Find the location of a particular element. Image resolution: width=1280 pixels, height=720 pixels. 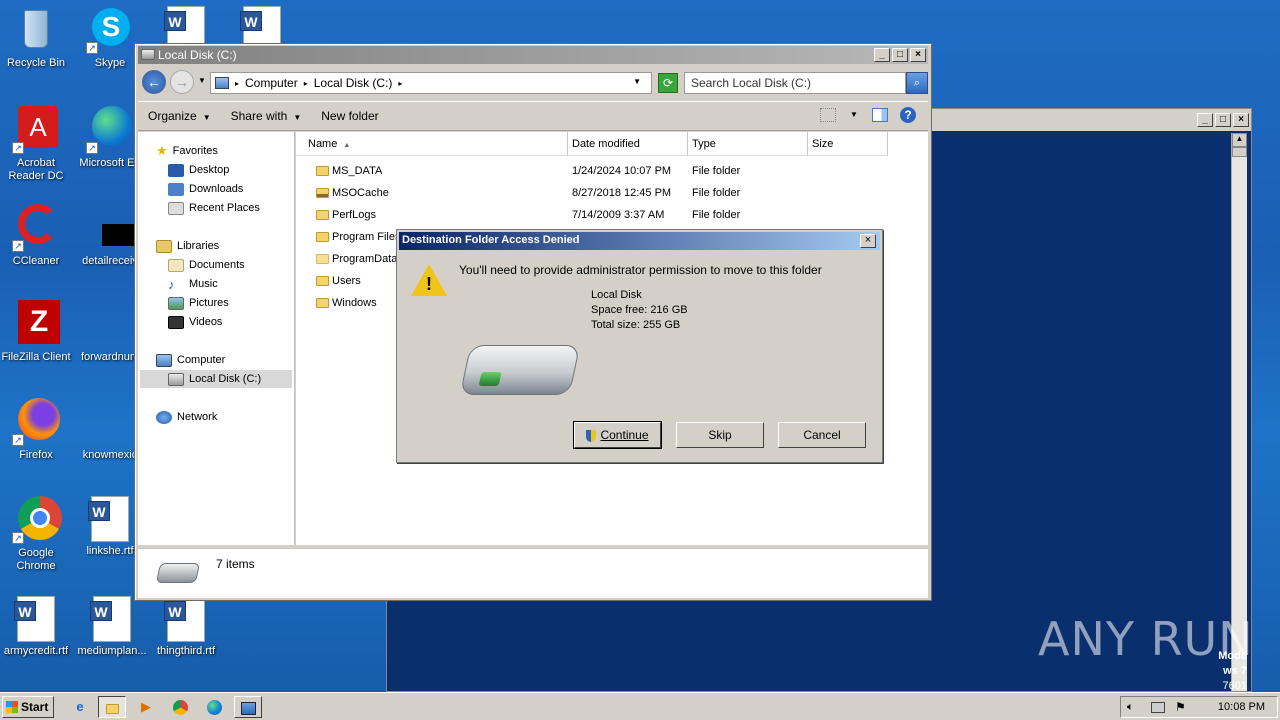

desktop-icon-chrome: ↗ Google Chrome is located at coordinates (37, 534).